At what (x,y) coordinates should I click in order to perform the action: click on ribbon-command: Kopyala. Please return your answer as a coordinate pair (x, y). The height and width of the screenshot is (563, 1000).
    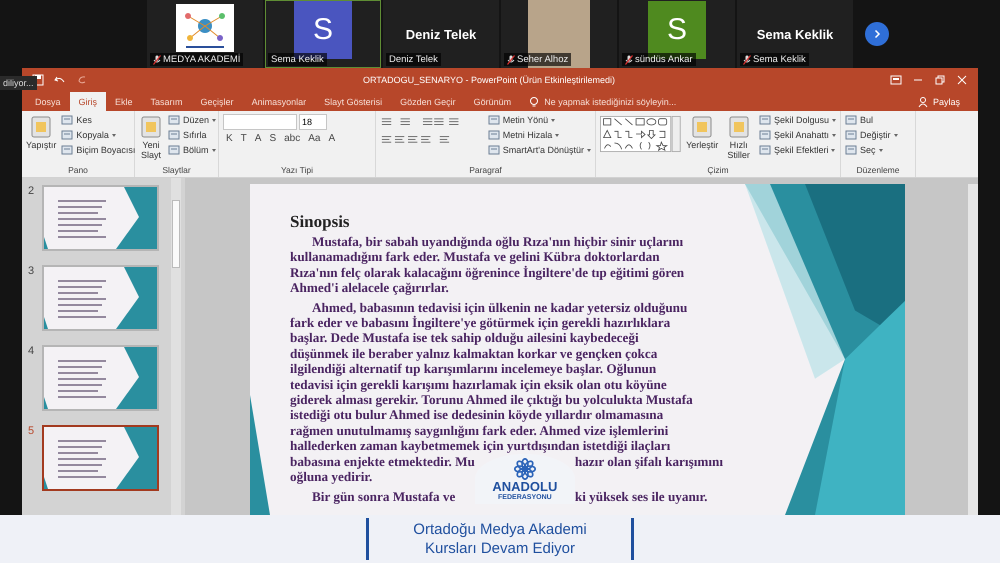
    Looking at the image, I should click on (98, 135).